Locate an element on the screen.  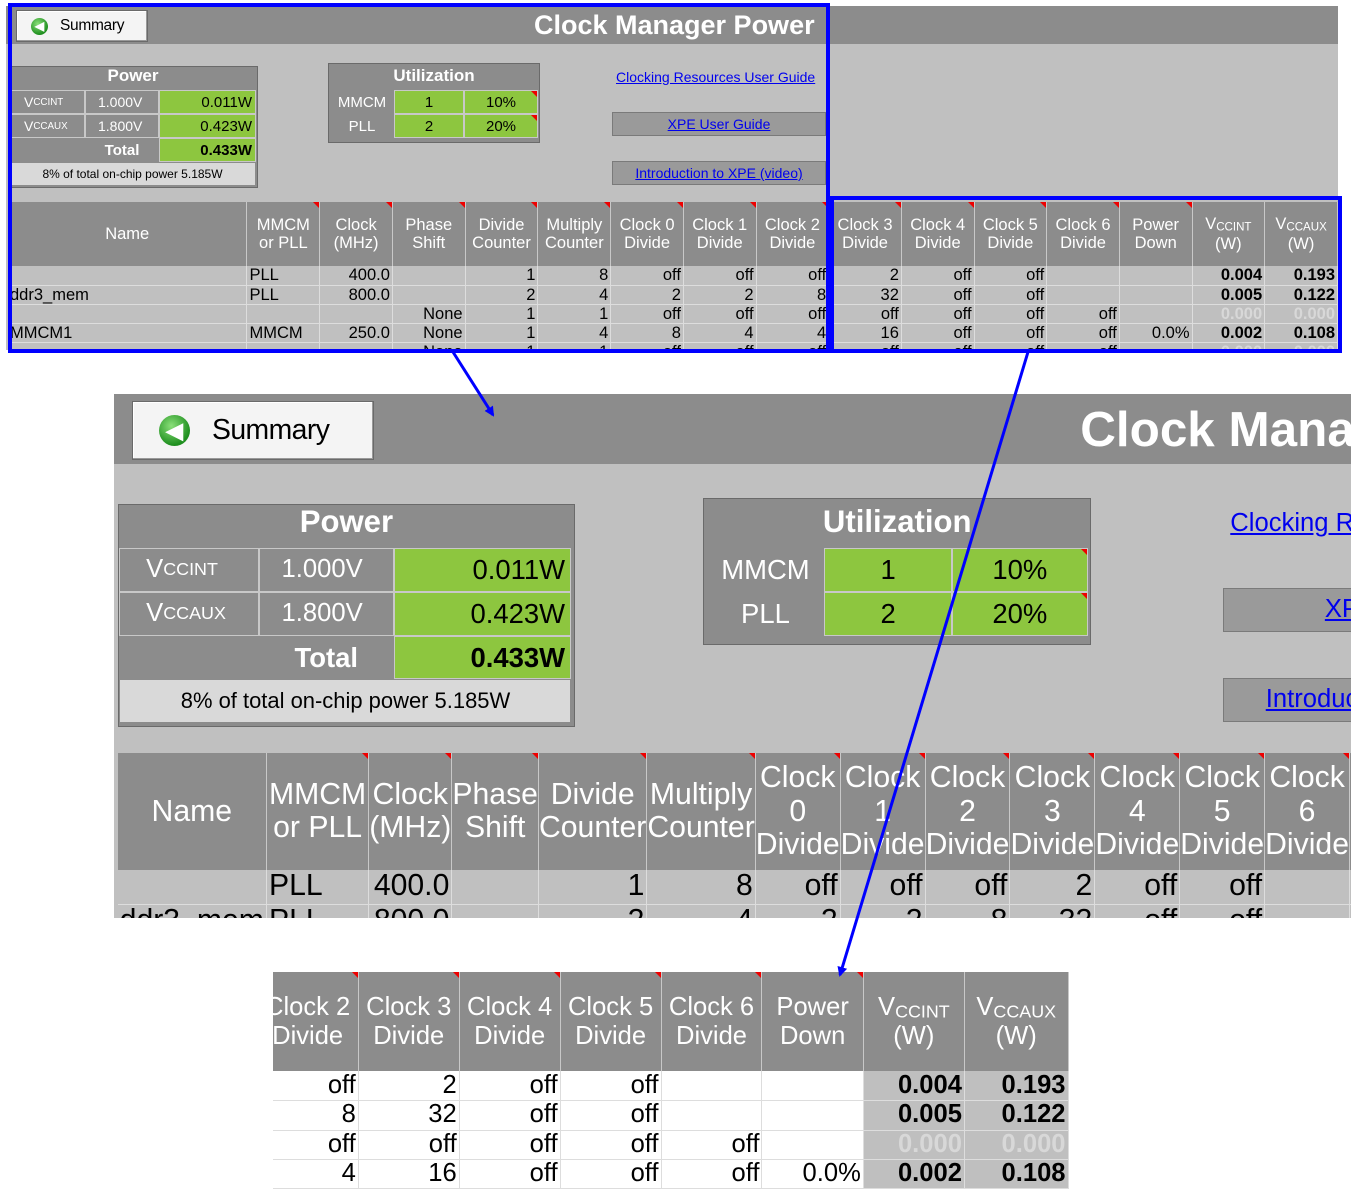
arrow-to-left-zoom is located at coordinates (473, 384).